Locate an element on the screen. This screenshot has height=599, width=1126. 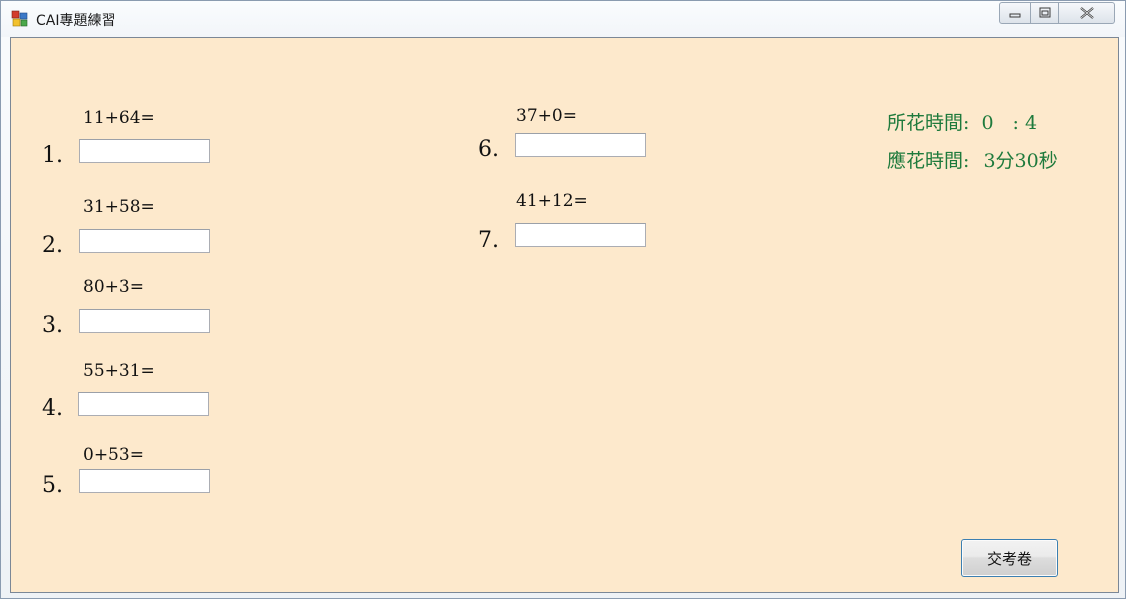
question-5-answer-input is located at coordinates (144, 481).